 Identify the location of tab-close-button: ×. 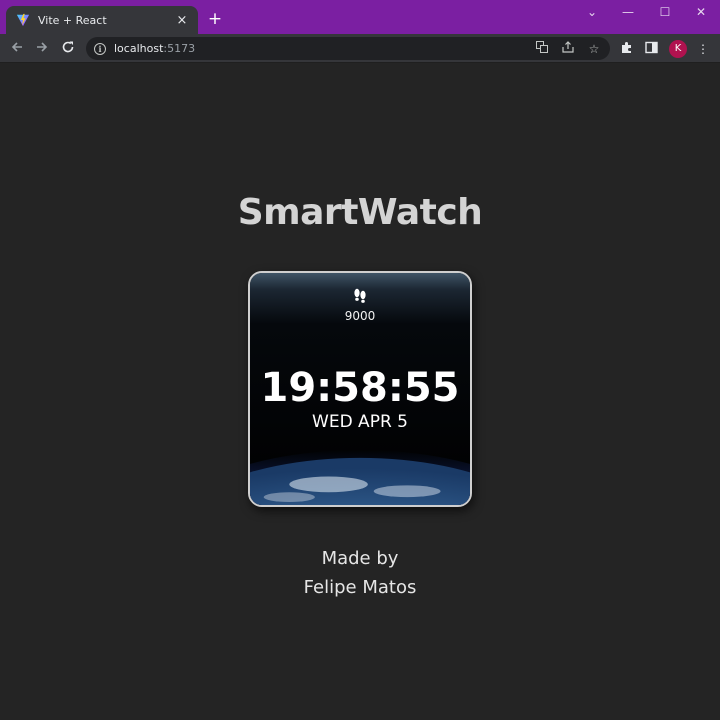
(182, 20).